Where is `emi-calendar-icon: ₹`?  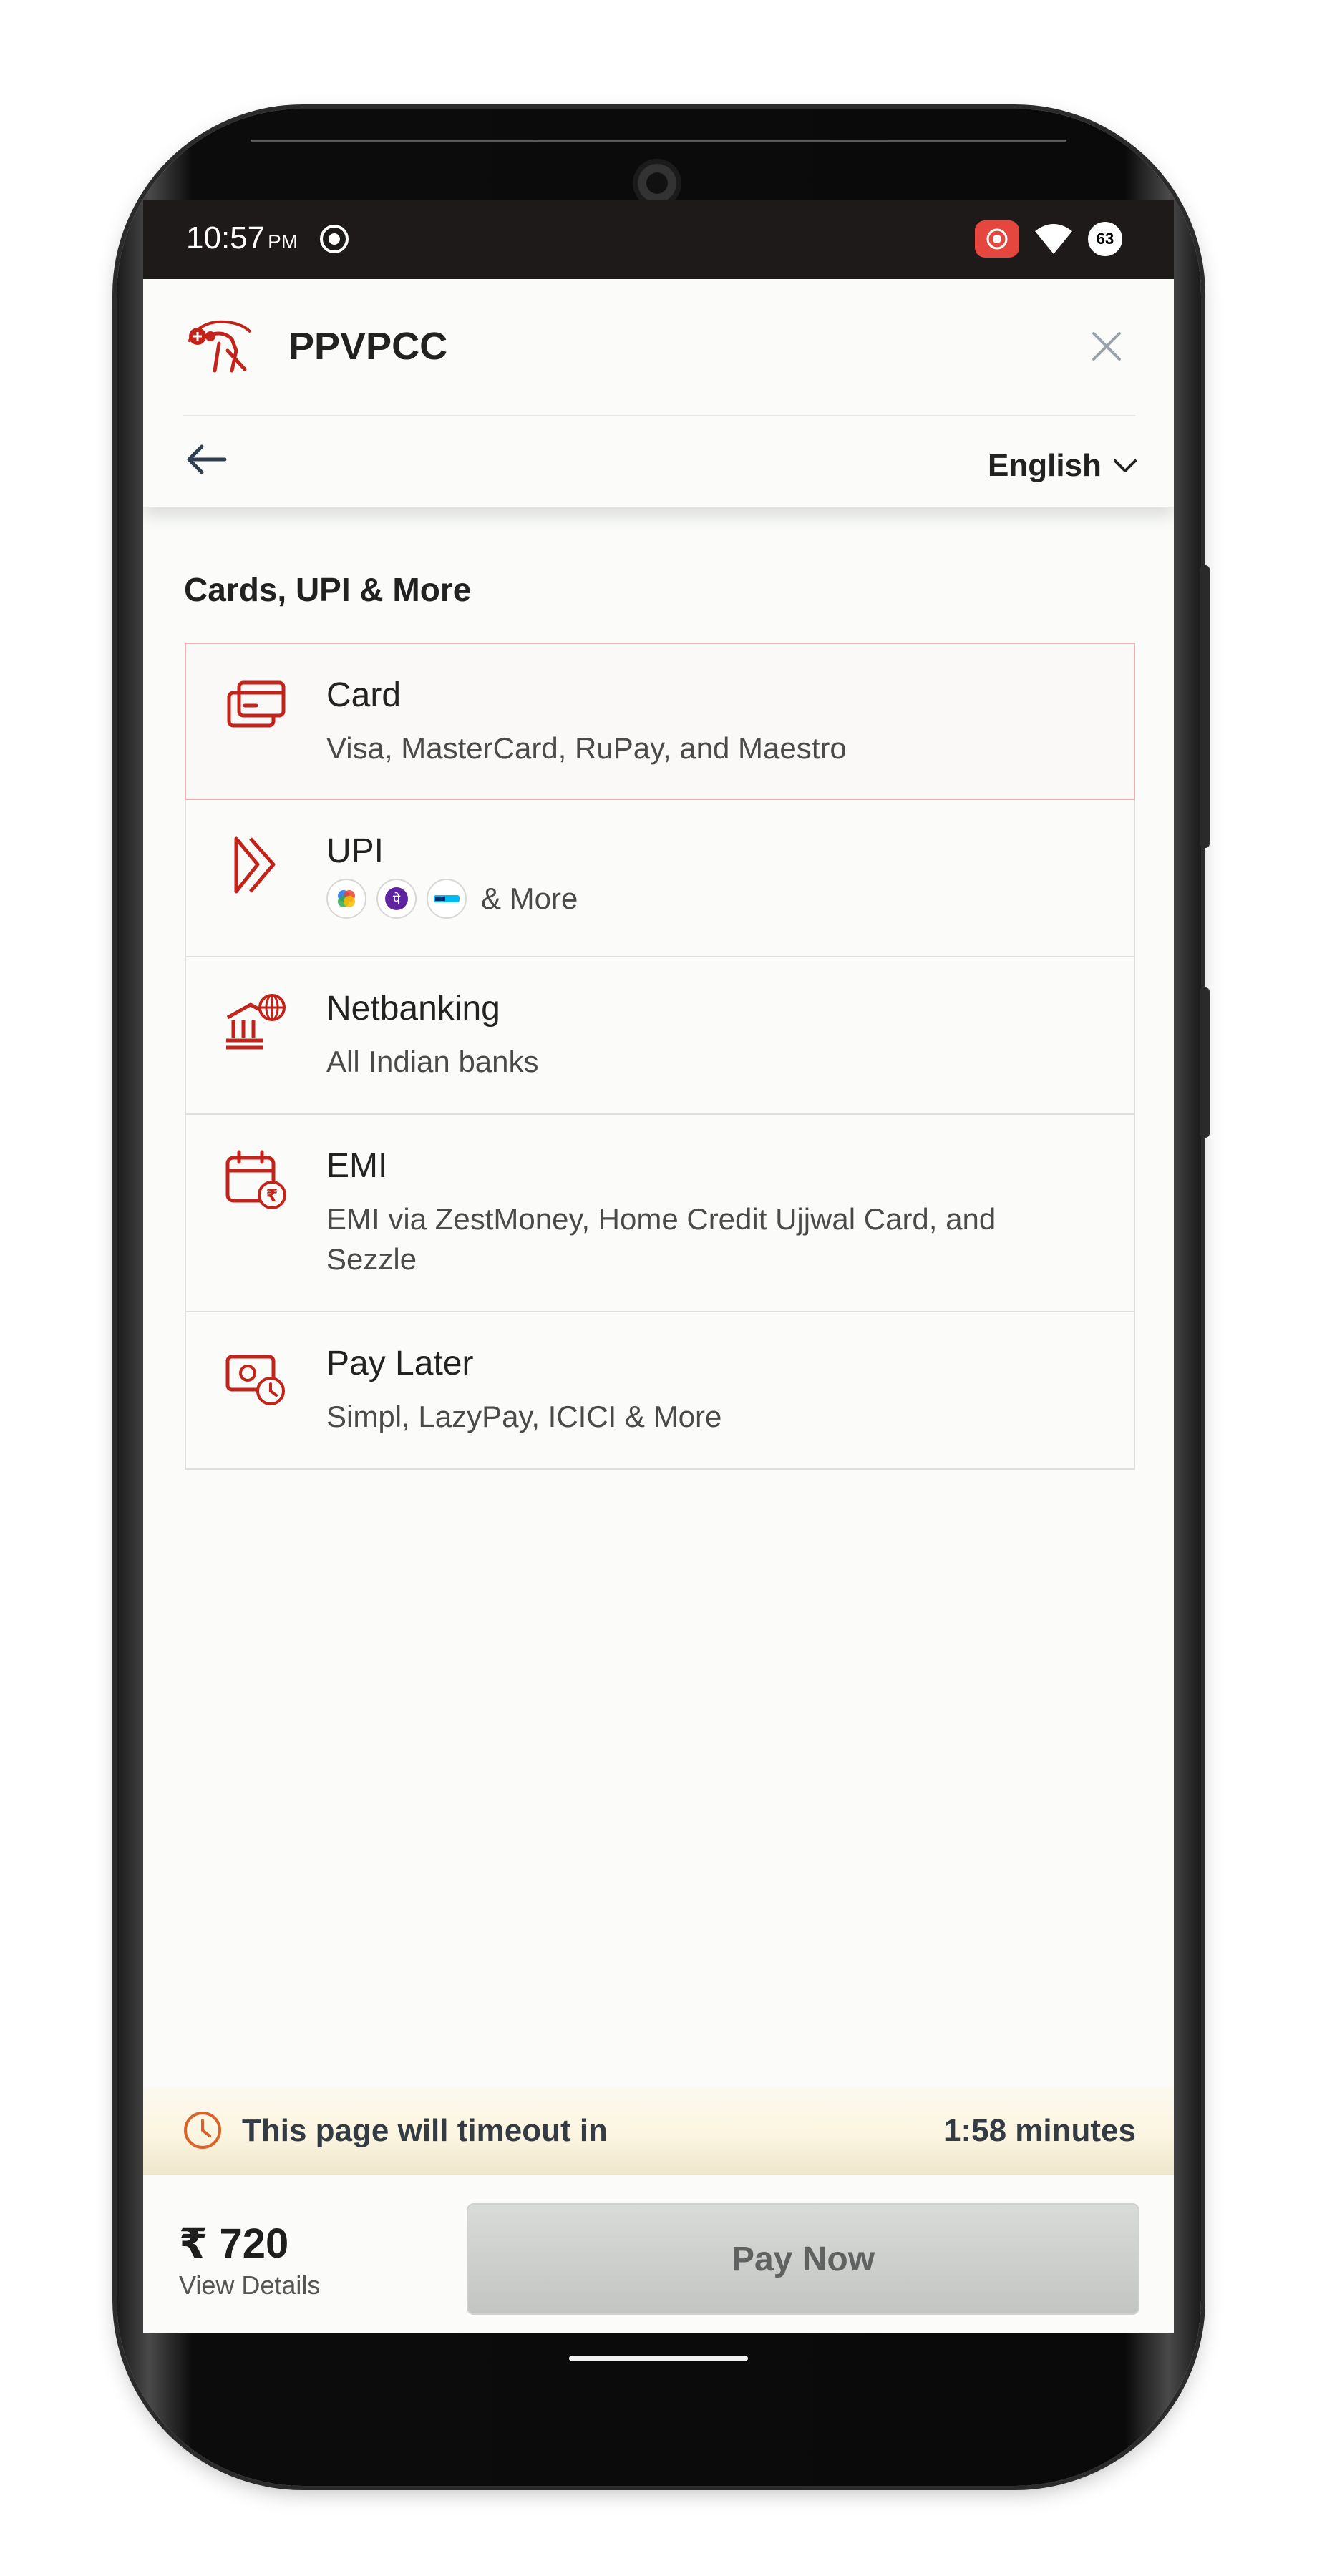 emi-calendar-icon: ₹ is located at coordinates (255, 1179).